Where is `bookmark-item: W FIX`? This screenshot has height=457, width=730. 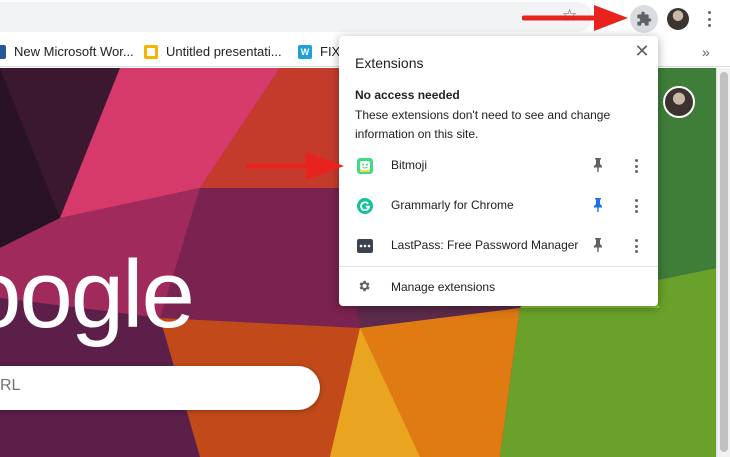 bookmark-item: W FIX is located at coordinates (319, 51).